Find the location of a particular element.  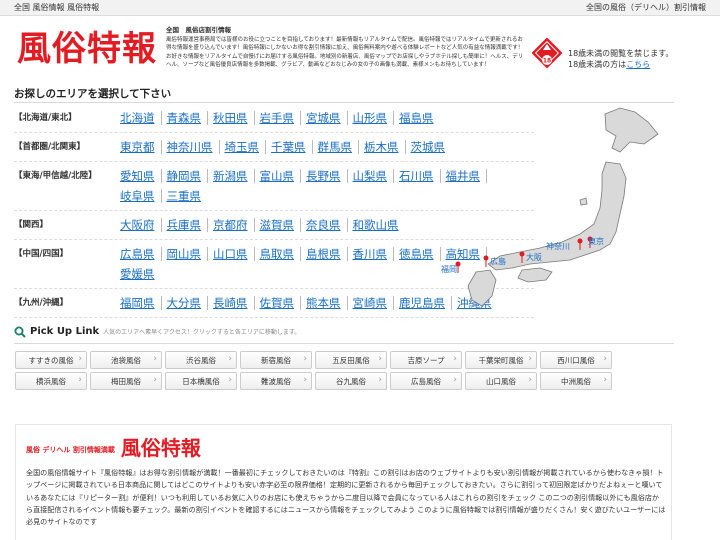

map-label-tokyo: 東京 is located at coordinates (596, 241).